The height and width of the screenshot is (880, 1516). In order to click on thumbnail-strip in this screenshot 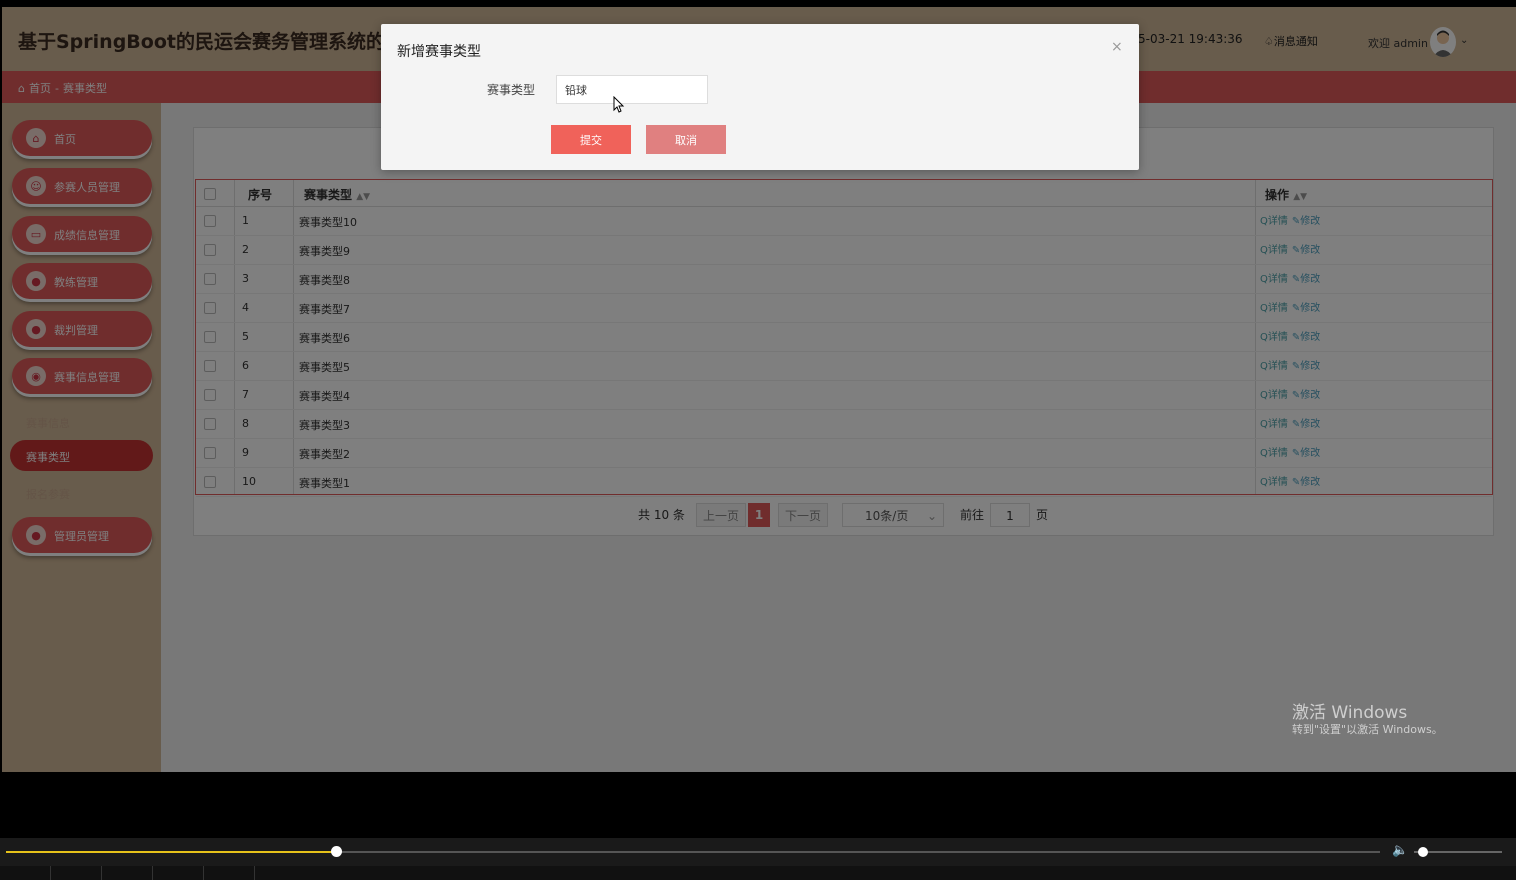, I will do `click(758, 873)`.